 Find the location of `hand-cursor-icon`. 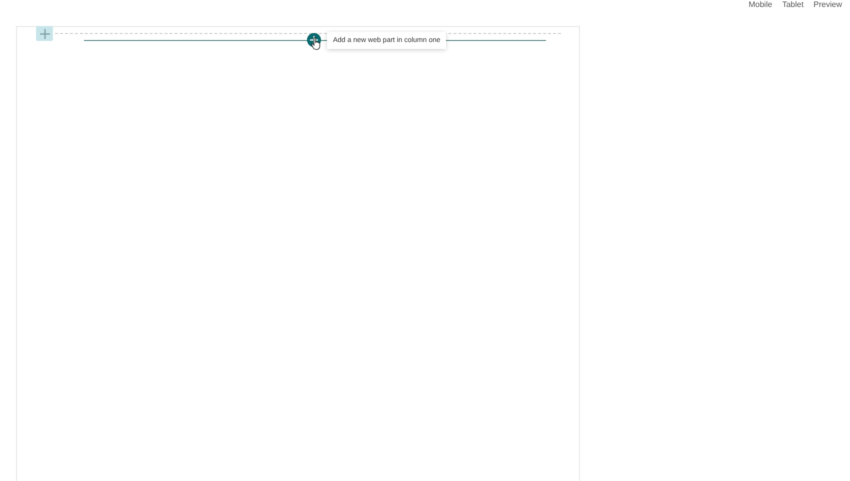

hand-cursor-icon is located at coordinates (316, 43).